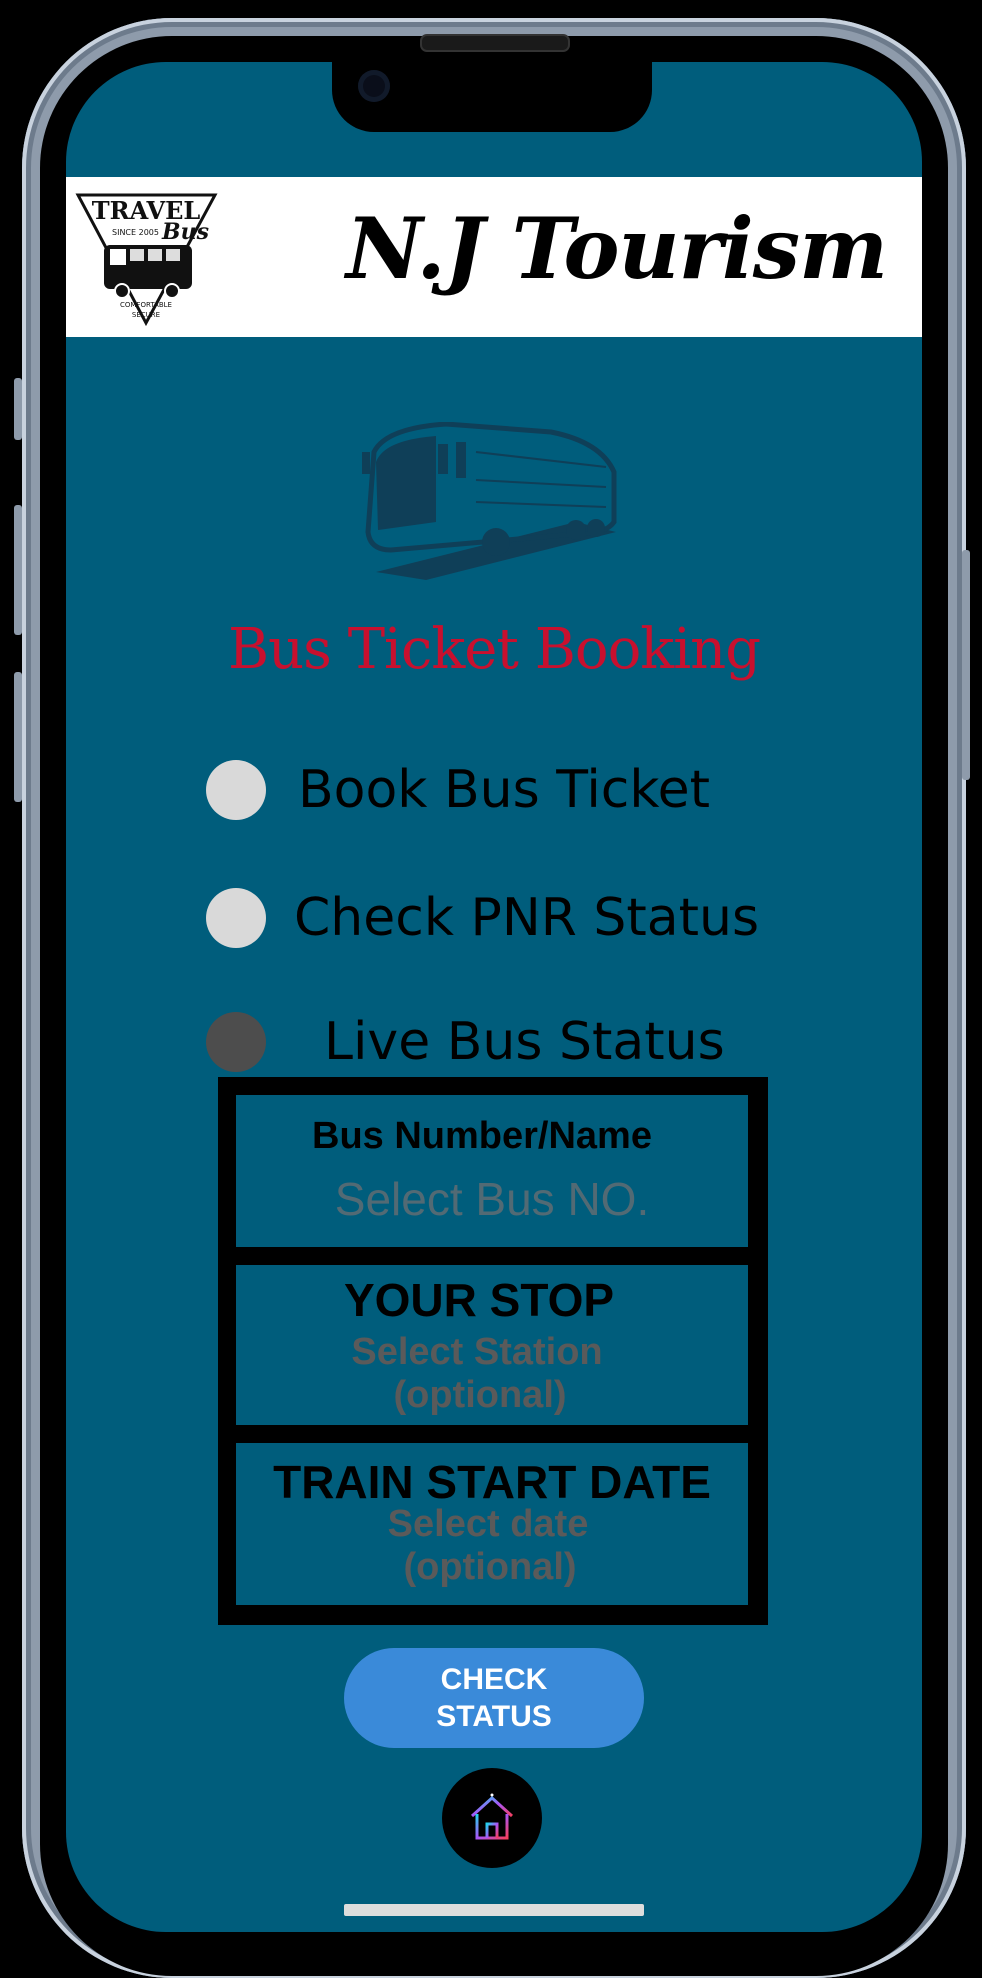 The height and width of the screenshot is (1978, 982). I want to click on date-optional-text: (optional), so click(490, 1567).